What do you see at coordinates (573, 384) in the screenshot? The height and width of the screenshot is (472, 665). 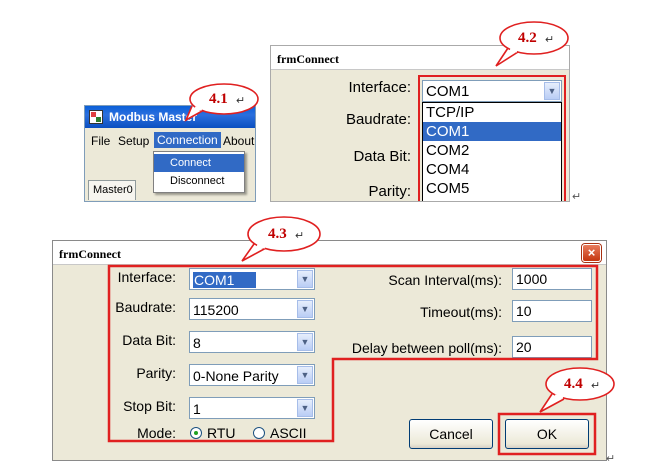 I see `callout-label: 4.4` at bounding box center [573, 384].